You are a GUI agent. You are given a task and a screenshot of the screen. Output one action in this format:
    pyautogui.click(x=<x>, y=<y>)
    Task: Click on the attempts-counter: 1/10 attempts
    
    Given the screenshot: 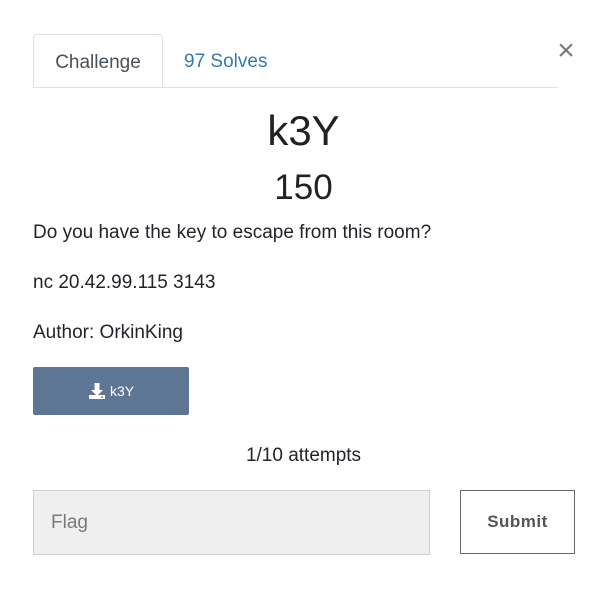 What is the action you would take?
    pyautogui.click(x=303, y=455)
    